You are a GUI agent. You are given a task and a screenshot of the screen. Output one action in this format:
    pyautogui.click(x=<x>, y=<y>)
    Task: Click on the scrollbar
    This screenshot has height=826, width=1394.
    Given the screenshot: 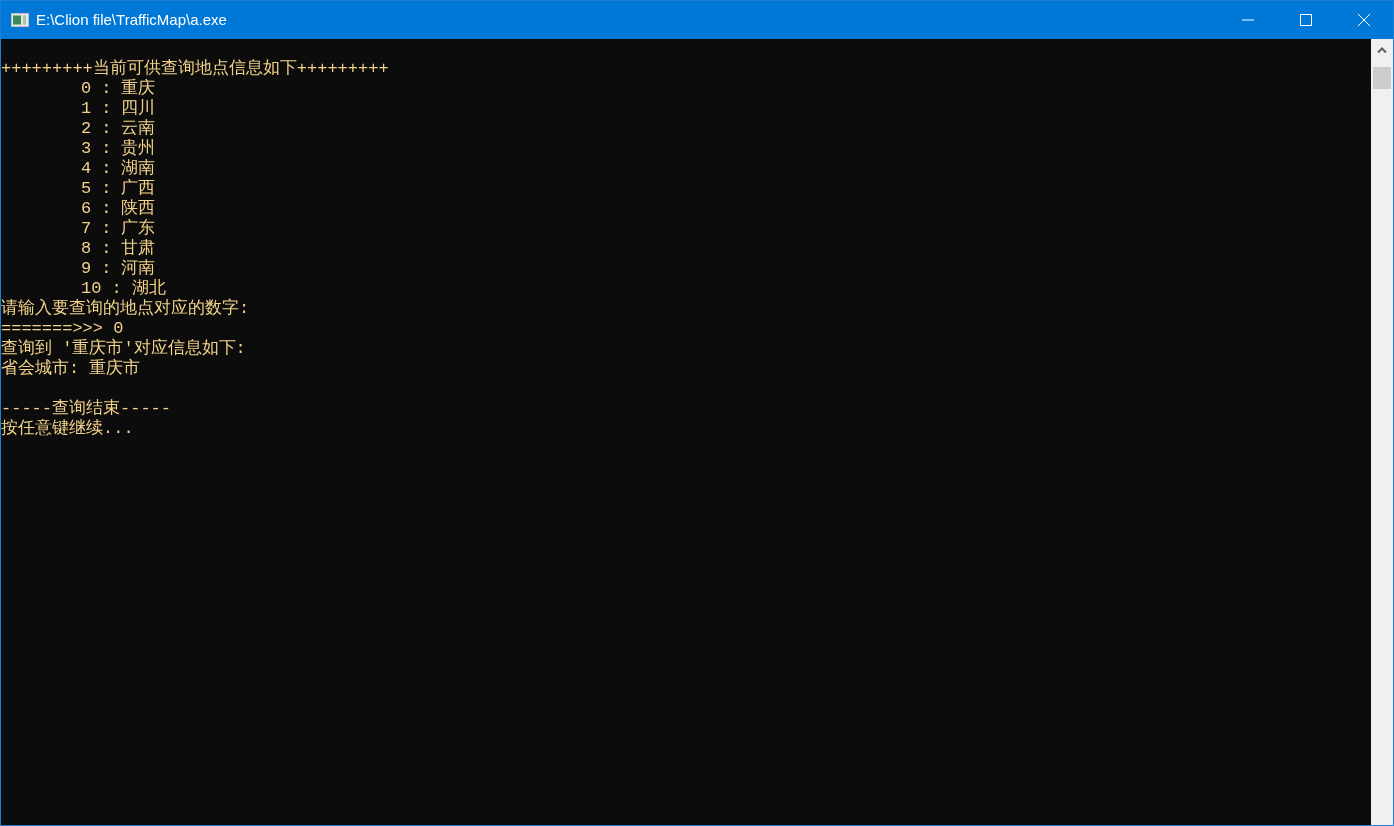 What is the action you would take?
    pyautogui.click(x=1382, y=432)
    